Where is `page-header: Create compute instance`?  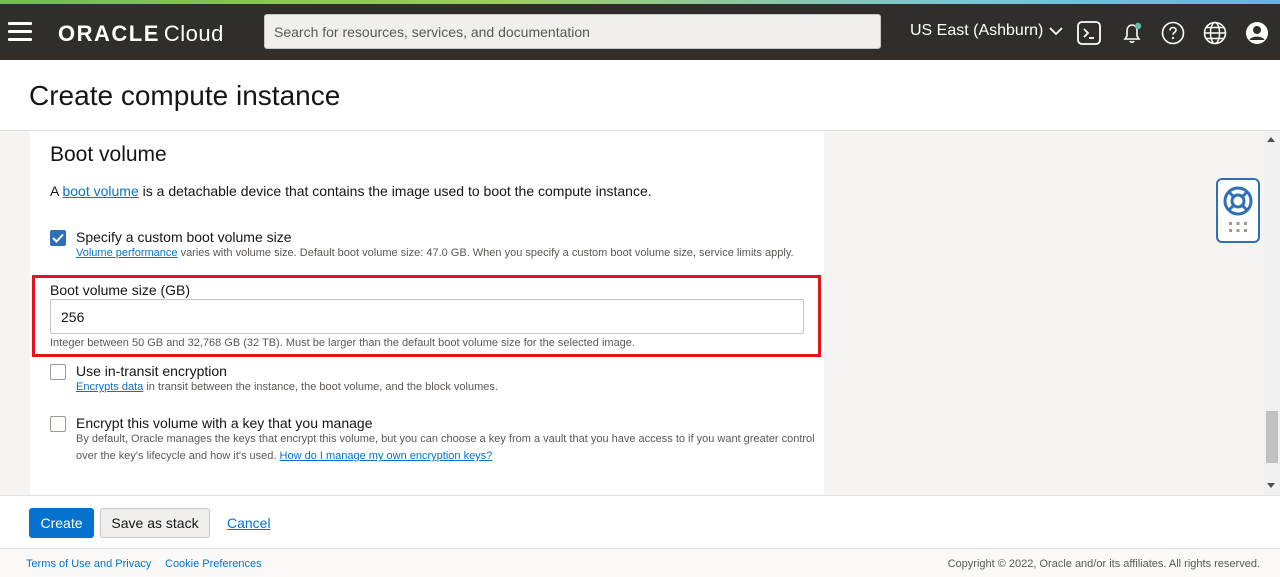 page-header: Create compute instance is located at coordinates (640, 95).